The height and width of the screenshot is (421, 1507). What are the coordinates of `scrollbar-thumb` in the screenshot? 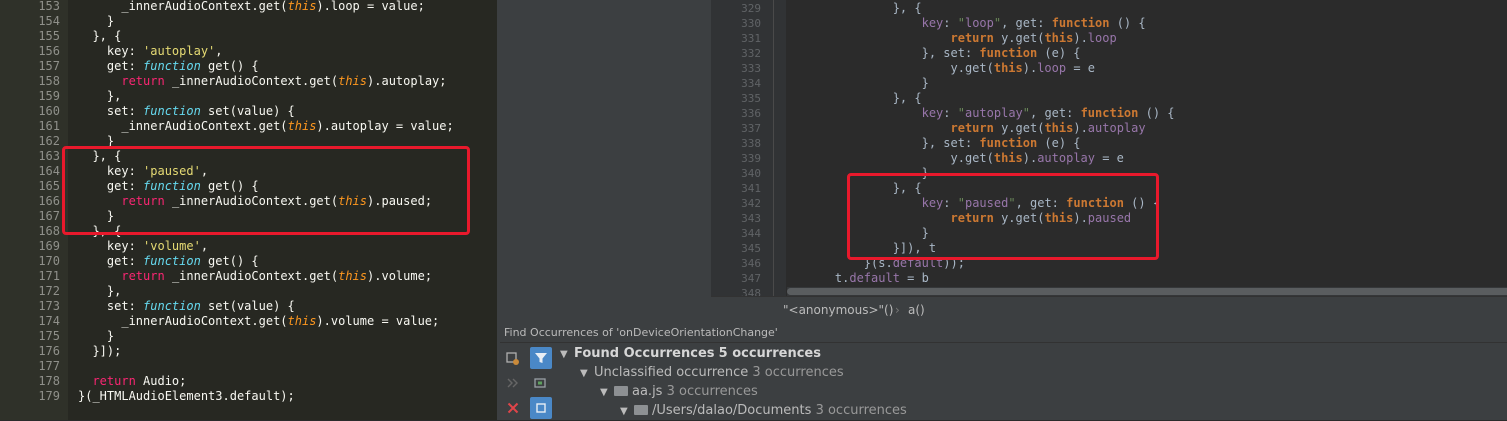 It's located at (1147, 291).